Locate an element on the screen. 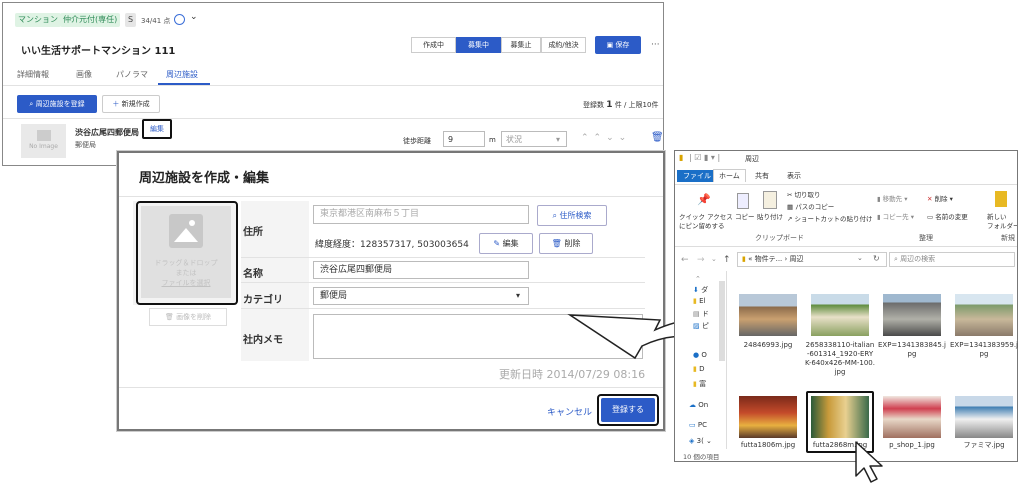 The image size is (1024, 503). forward-icon: → is located at coordinates (701, 260).